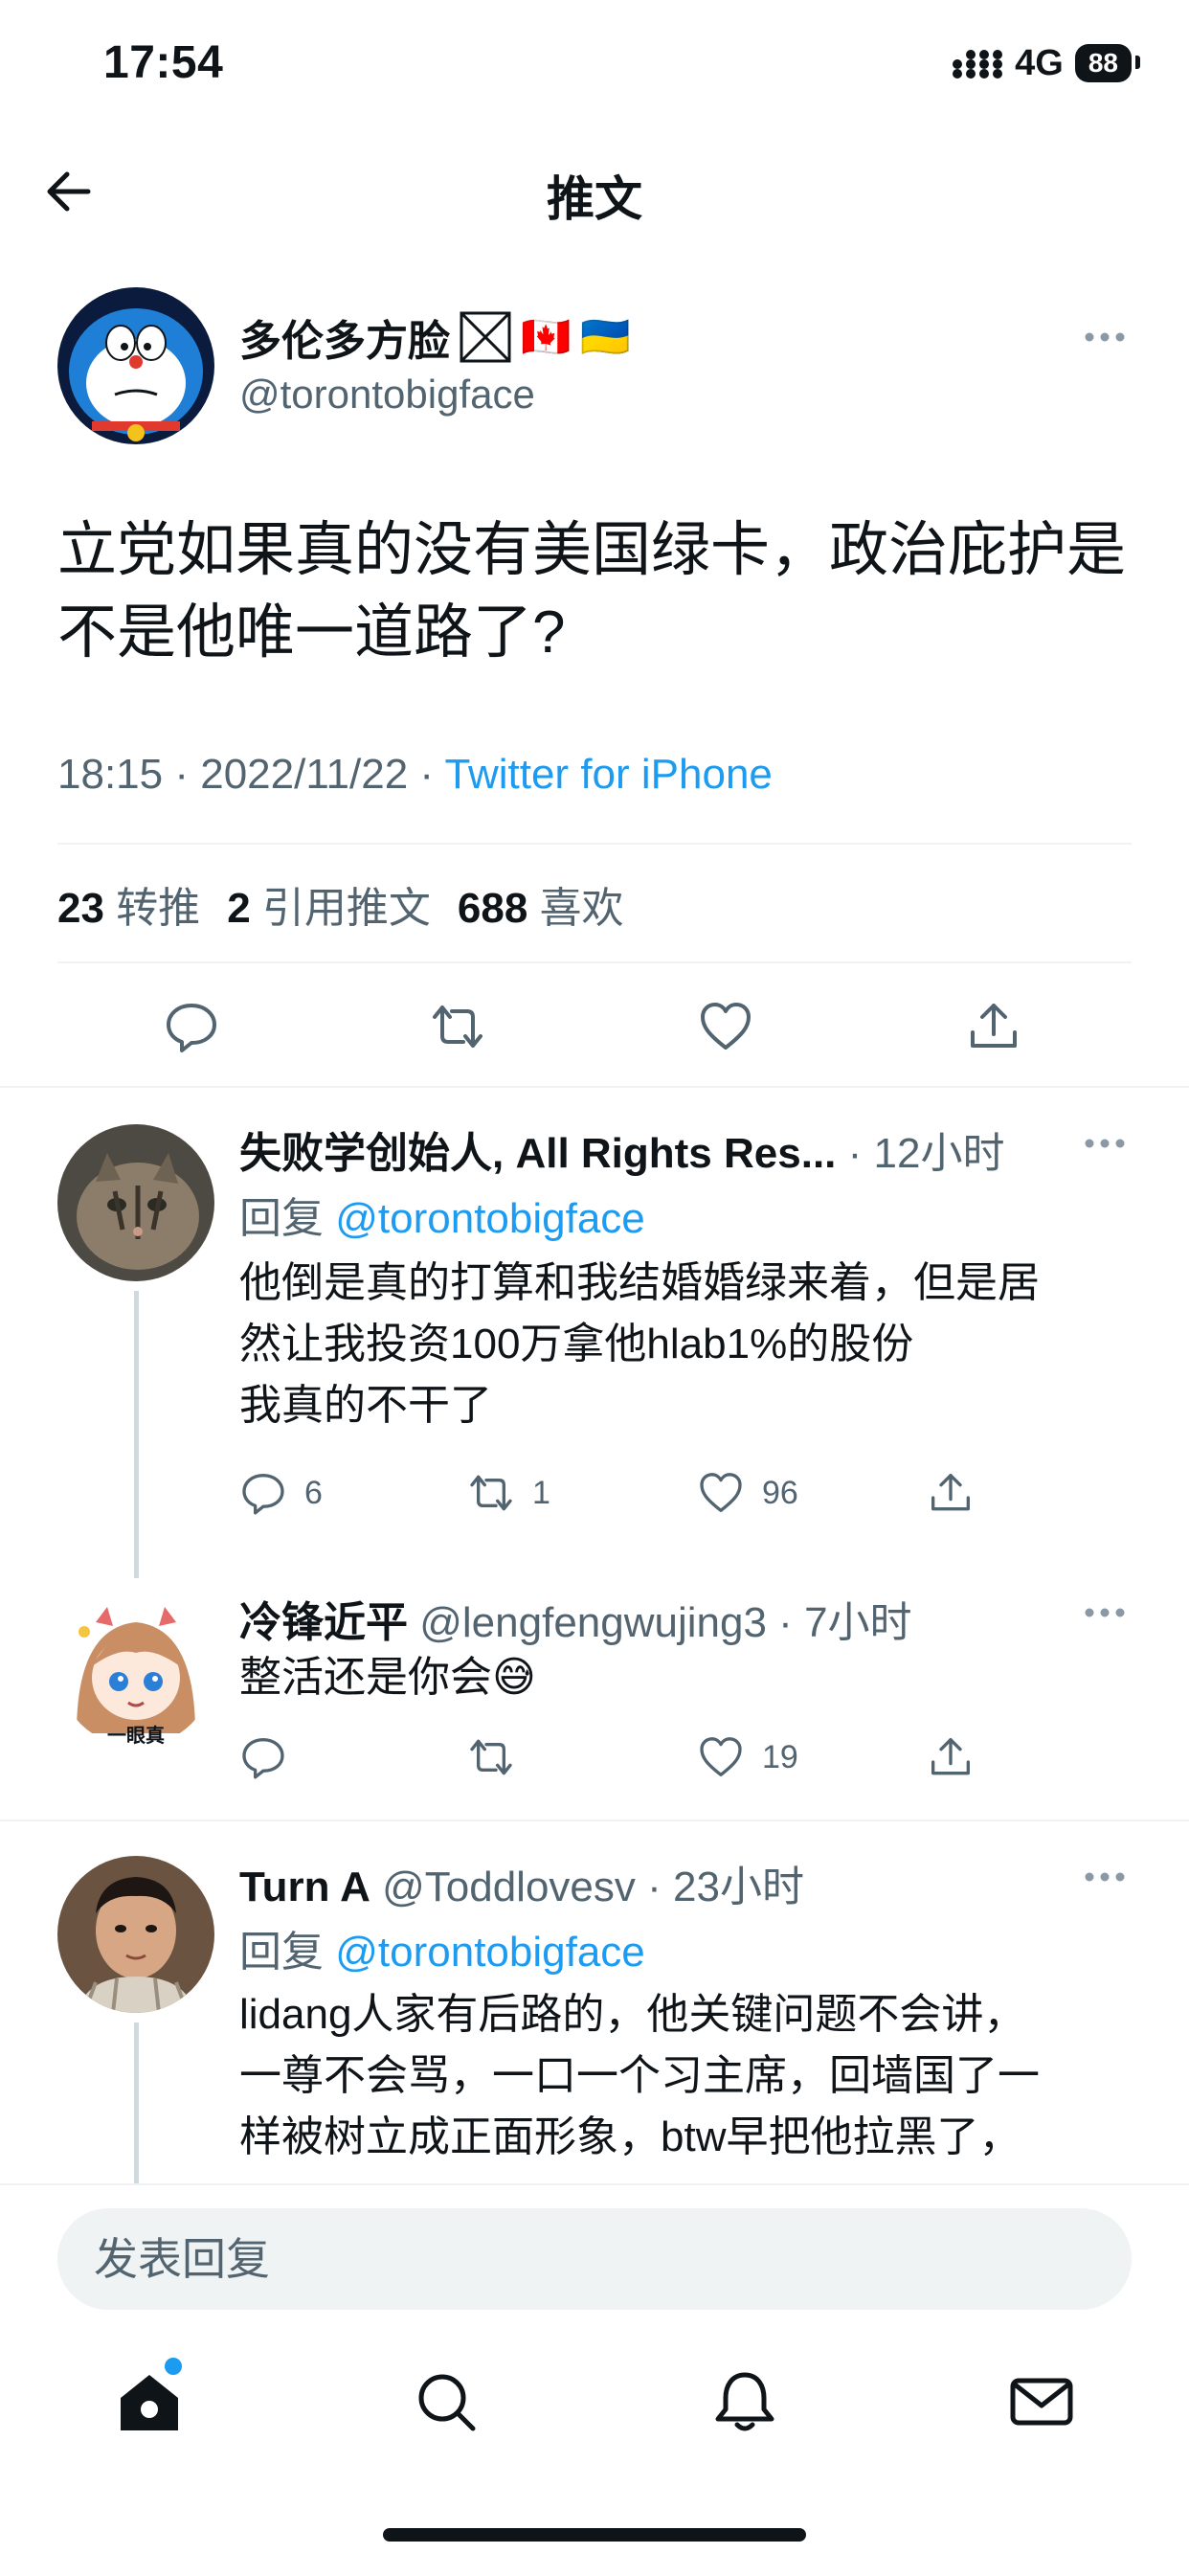 The height and width of the screenshot is (2576, 1189). What do you see at coordinates (509, 1887) in the screenshot?
I see `reply-author-handle: @Toddlovesv` at bounding box center [509, 1887].